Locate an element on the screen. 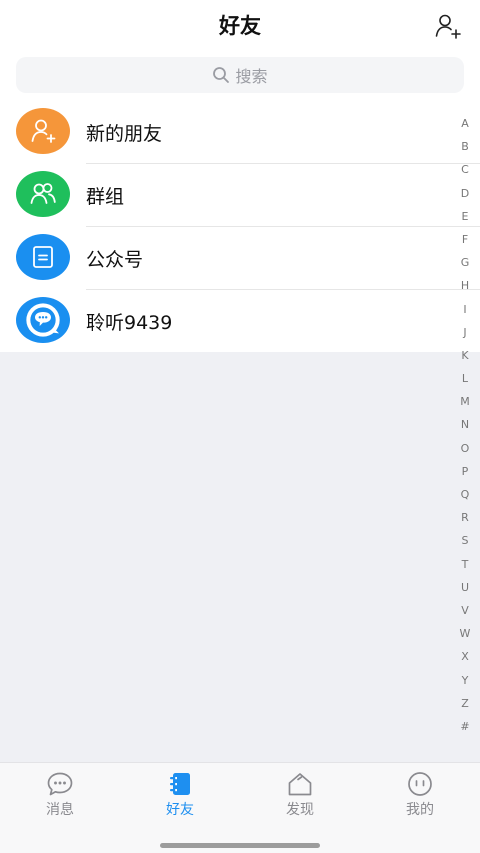 The width and height of the screenshot is (480, 853). contact-name: 聆听9439 is located at coordinates (129, 323).